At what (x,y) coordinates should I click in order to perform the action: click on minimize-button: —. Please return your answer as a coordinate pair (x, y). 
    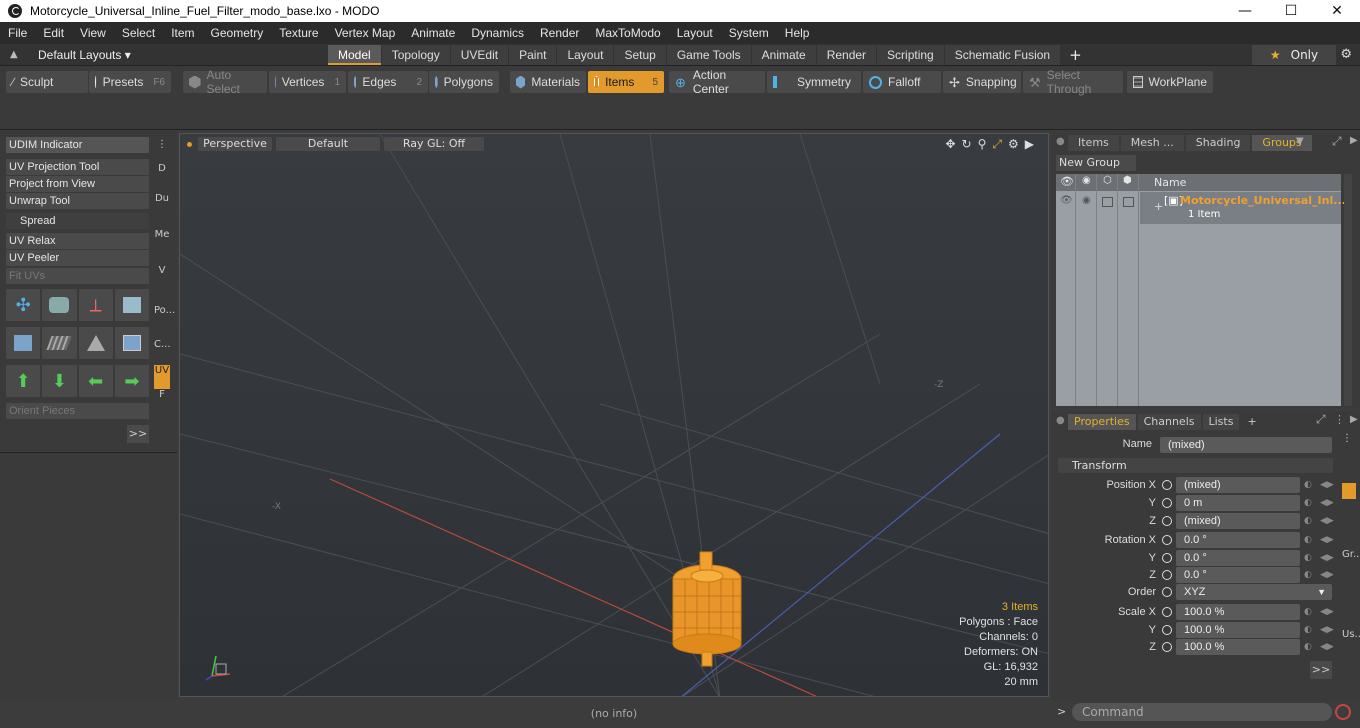
    Looking at the image, I should click on (1245, 11).